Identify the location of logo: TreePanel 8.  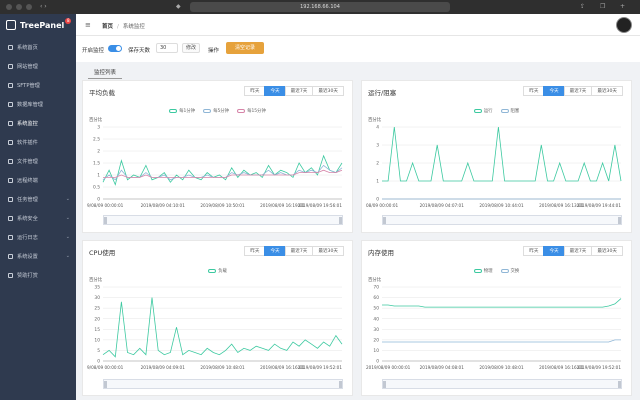
(38, 25).